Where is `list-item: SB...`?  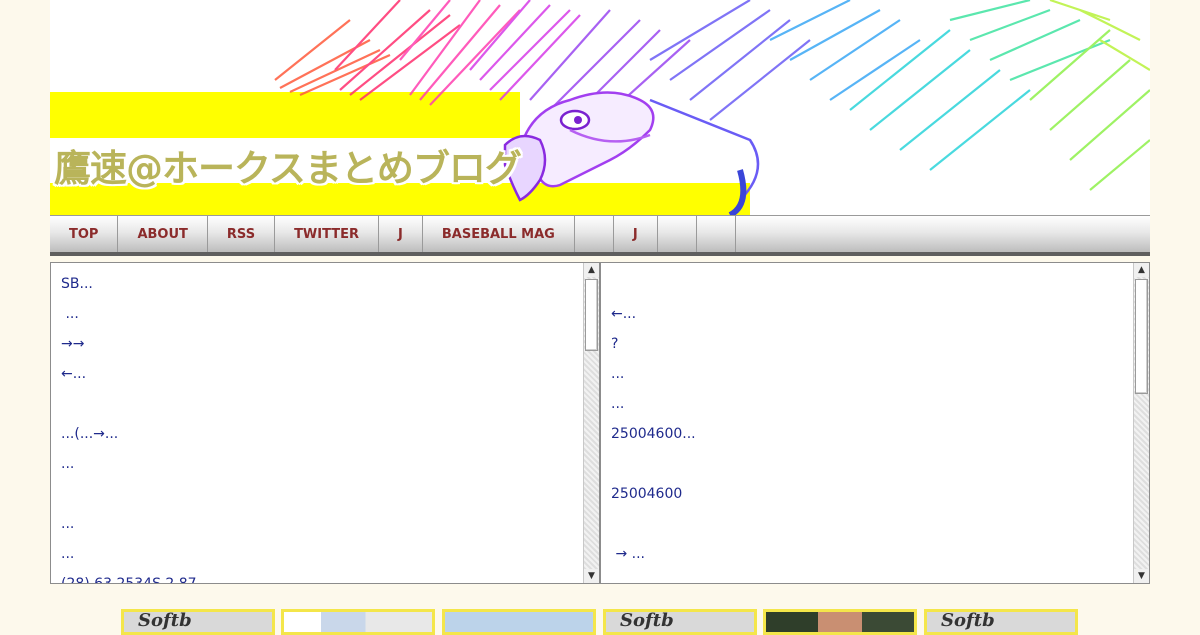
list-item: SB... is located at coordinates (330, 284).